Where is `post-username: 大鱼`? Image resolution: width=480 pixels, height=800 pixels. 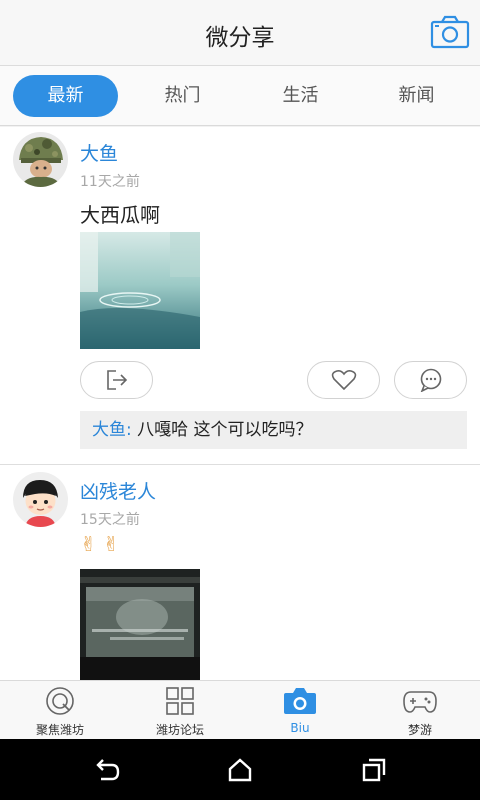 post-username: 大鱼 is located at coordinates (99, 152).